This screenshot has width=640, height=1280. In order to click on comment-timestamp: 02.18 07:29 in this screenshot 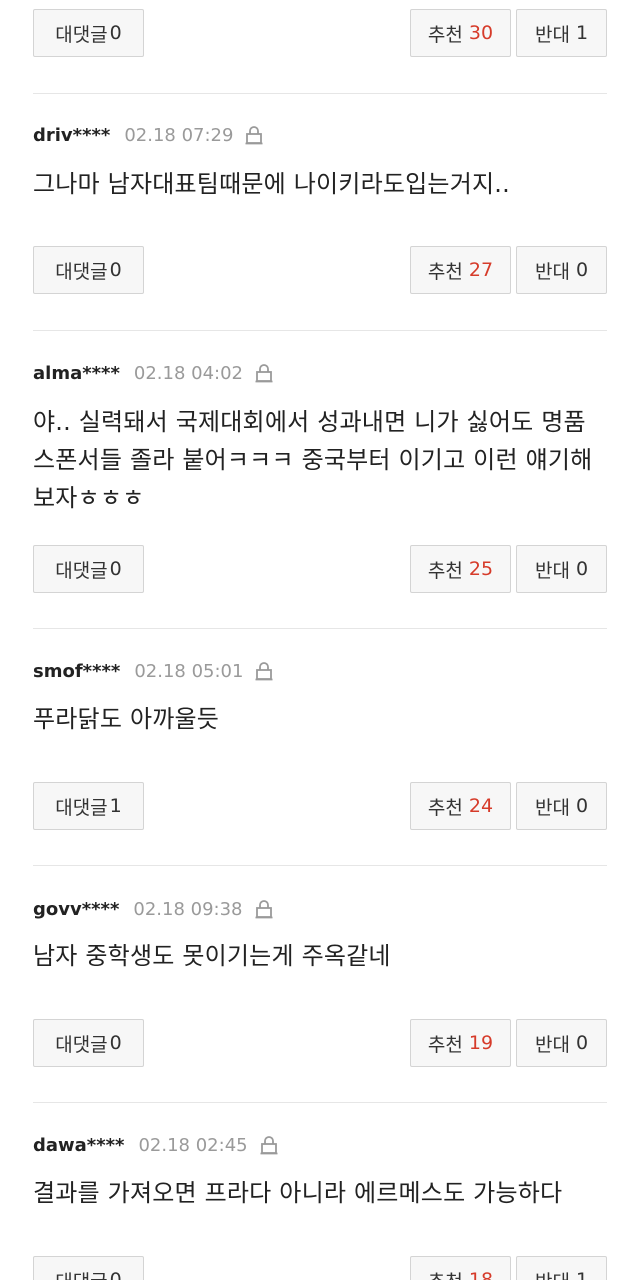, I will do `click(179, 135)`.